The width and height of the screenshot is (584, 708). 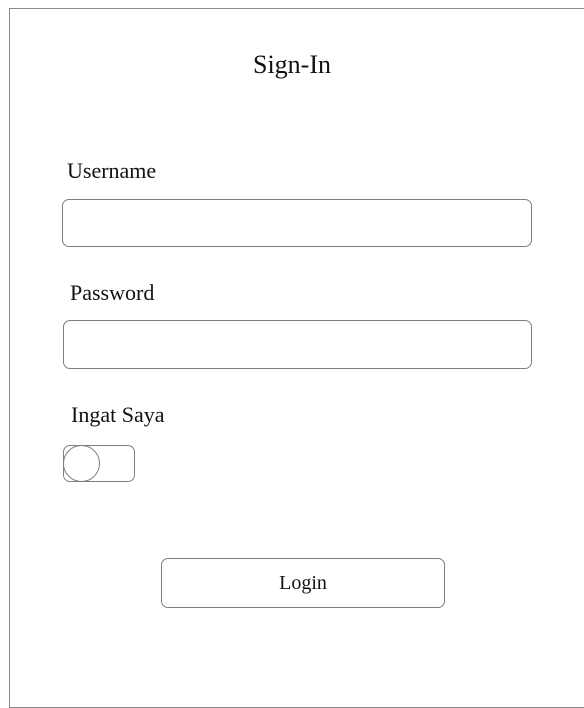 I want to click on remember-me-toggle, so click(x=99, y=463).